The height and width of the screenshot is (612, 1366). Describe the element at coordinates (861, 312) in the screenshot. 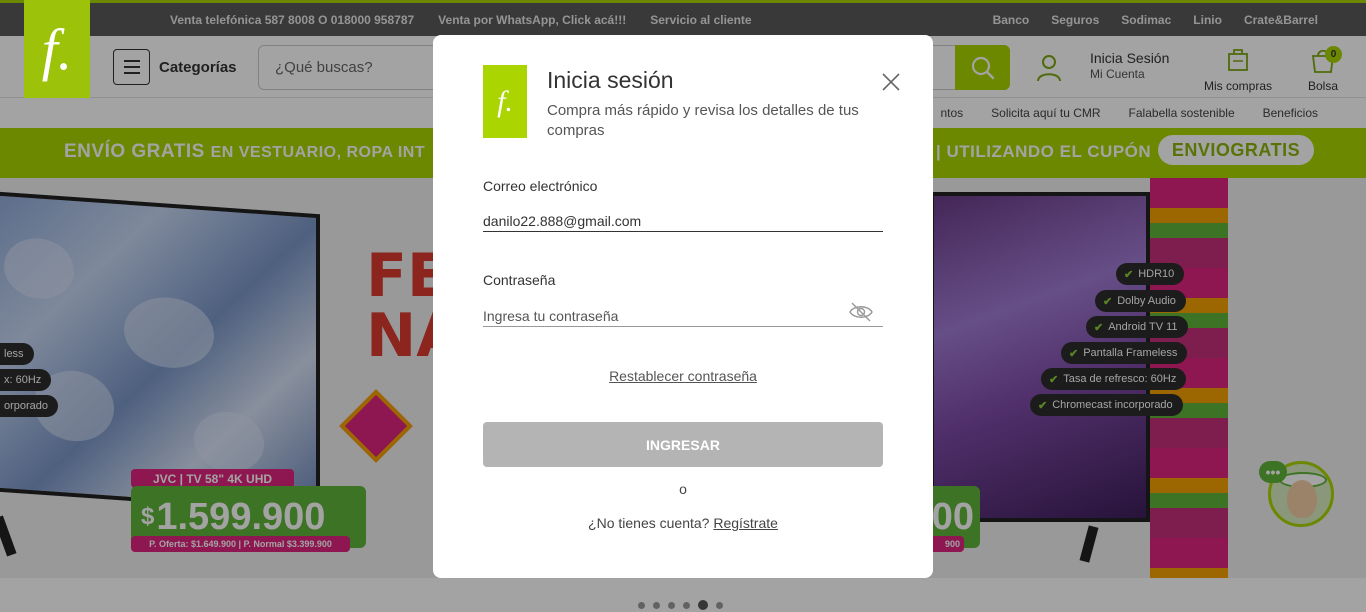

I see `hide-password-icon` at that location.